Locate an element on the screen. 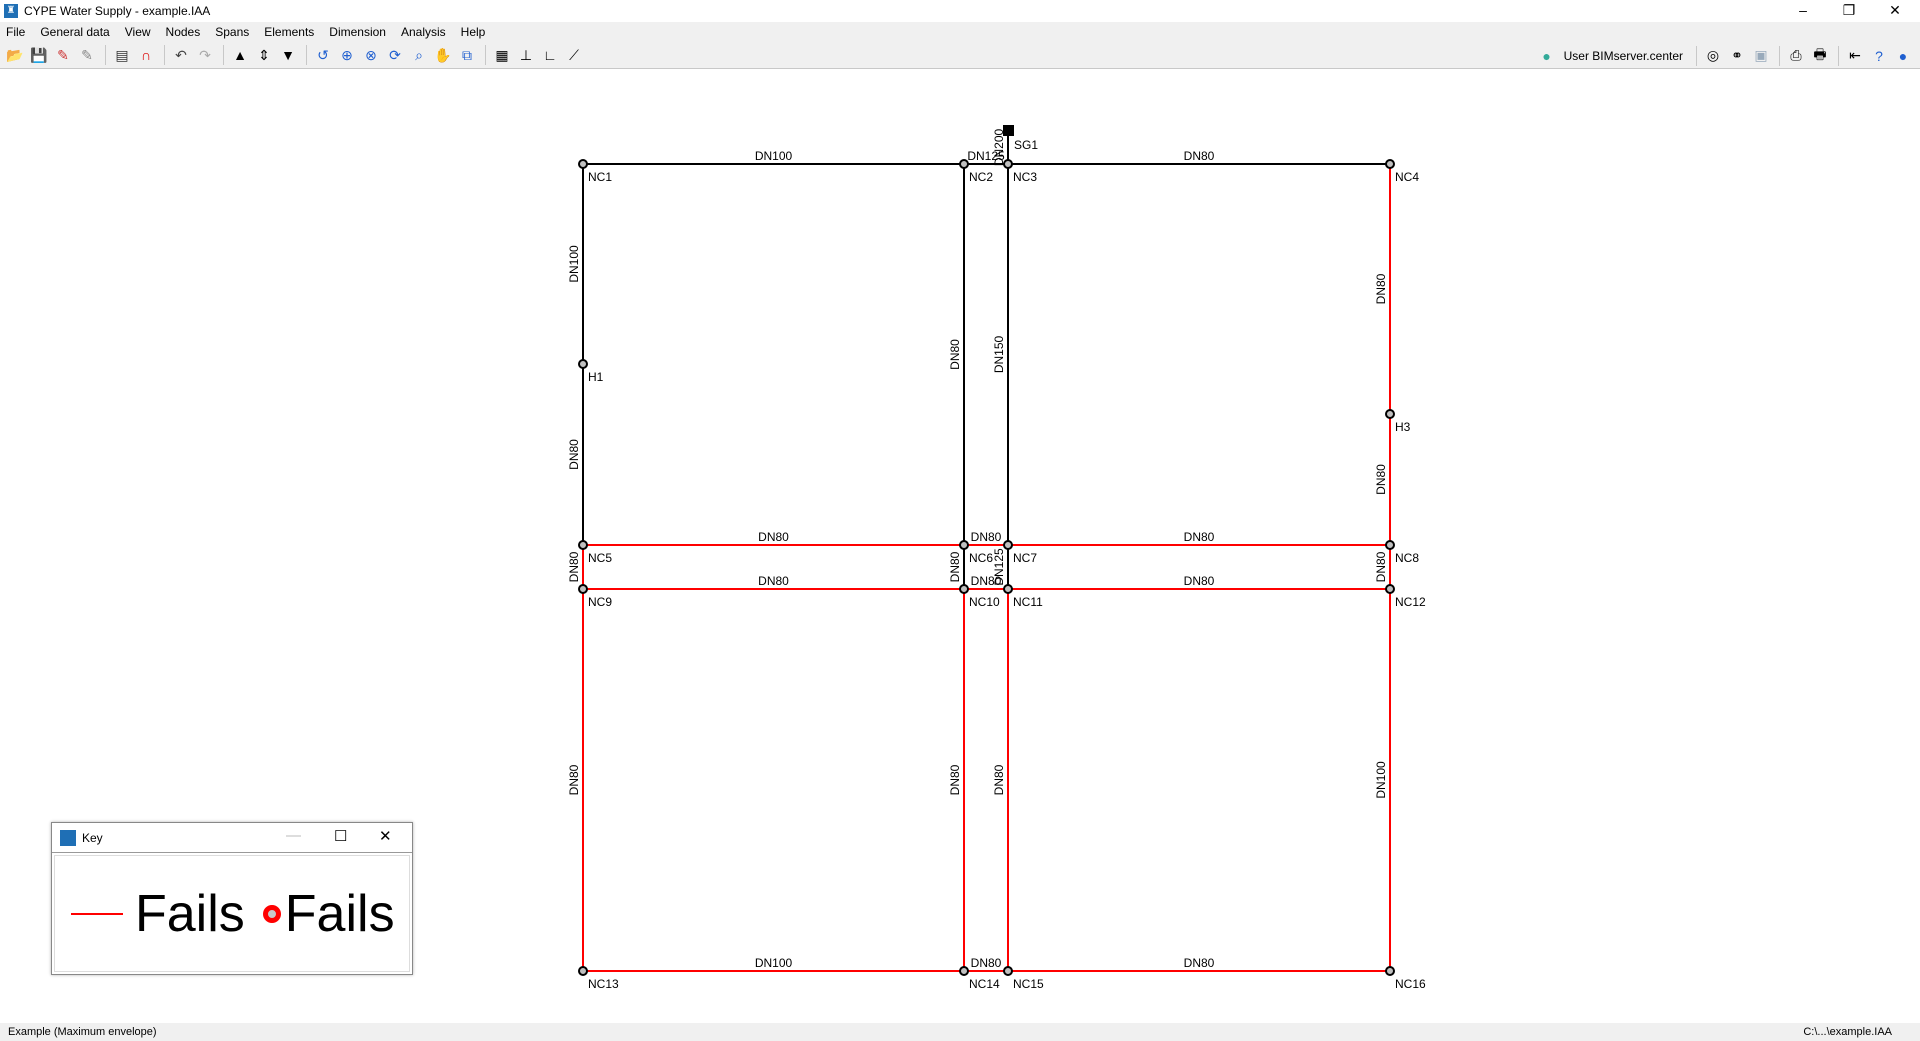 The width and height of the screenshot is (1920, 1041). user-icon: ● is located at coordinates (1547, 56).